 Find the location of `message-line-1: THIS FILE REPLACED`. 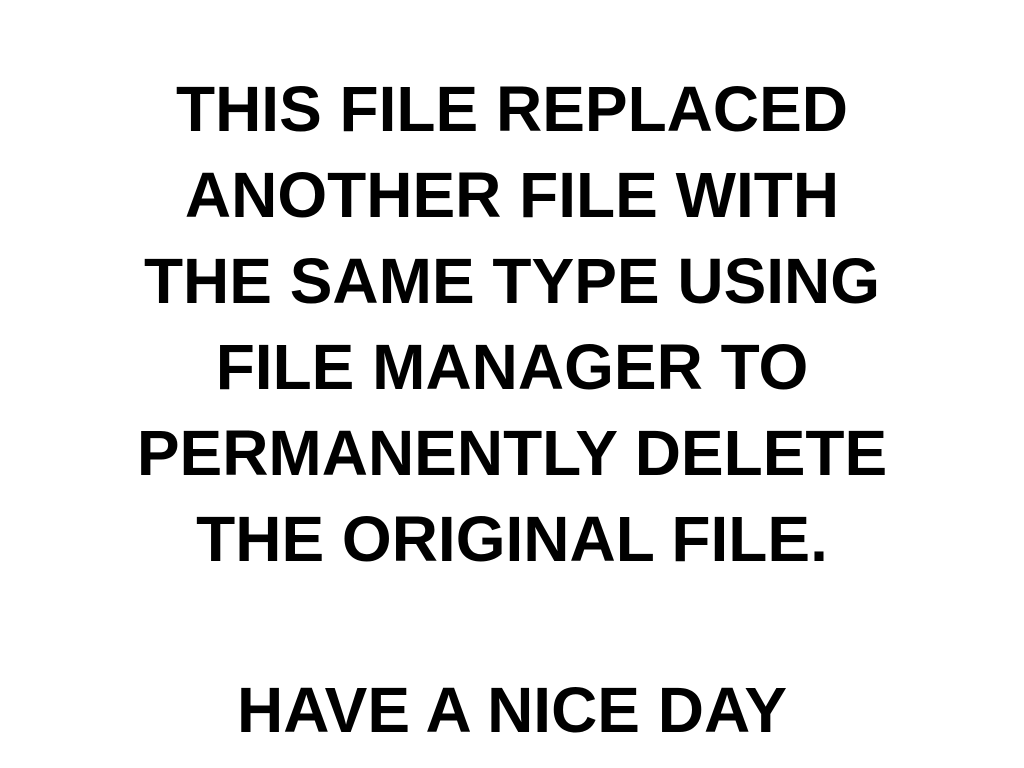

message-line-1: THIS FILE REPLACED is located at coordinates (512, 109).